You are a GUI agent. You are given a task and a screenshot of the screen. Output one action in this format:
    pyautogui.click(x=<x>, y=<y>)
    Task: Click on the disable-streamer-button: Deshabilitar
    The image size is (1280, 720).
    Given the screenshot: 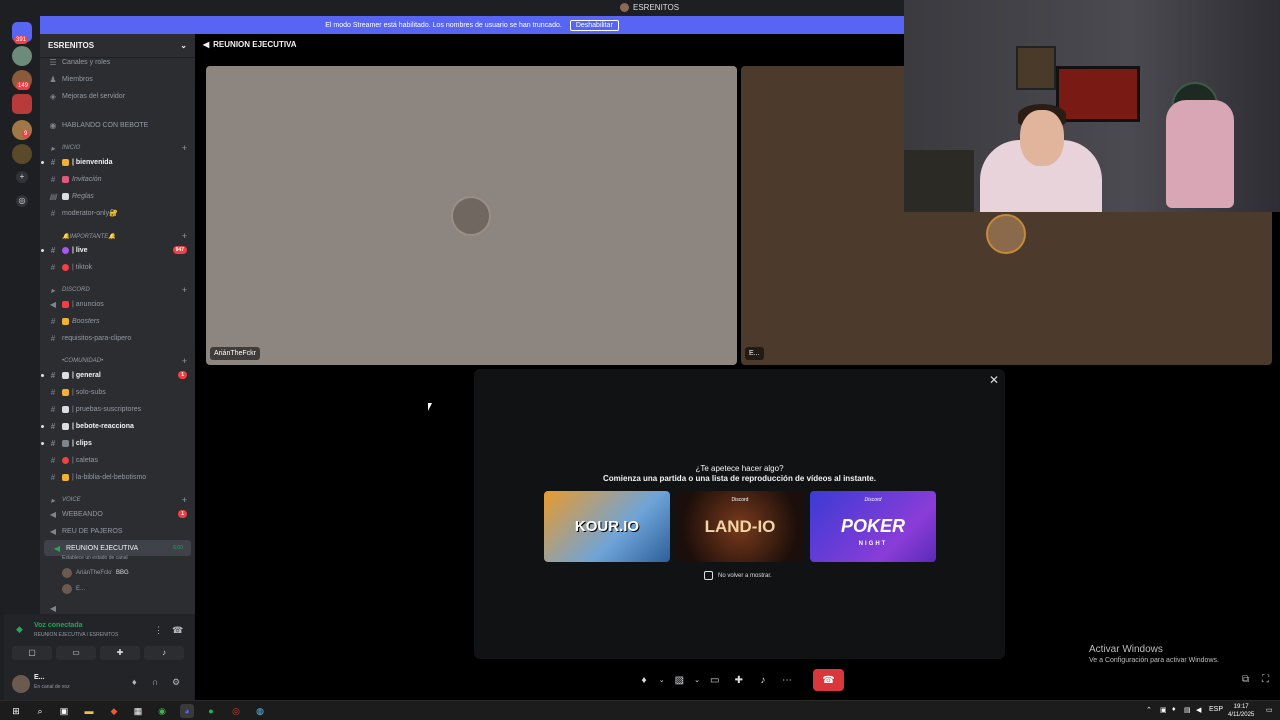 What is the action you would take?
    pyautogui.click(x=594, y=25)
    